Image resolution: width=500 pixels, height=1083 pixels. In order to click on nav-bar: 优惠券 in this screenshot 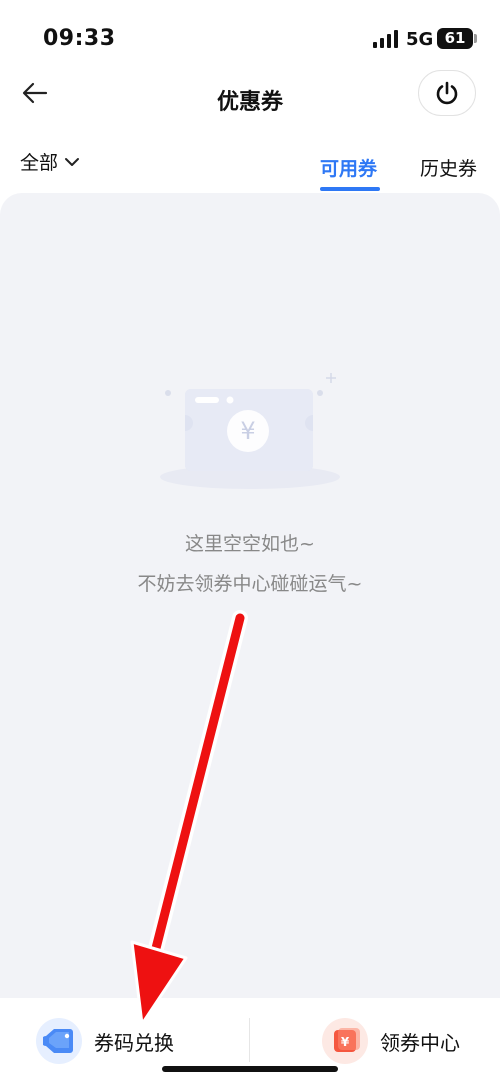, I will do `click(250, 100)`.